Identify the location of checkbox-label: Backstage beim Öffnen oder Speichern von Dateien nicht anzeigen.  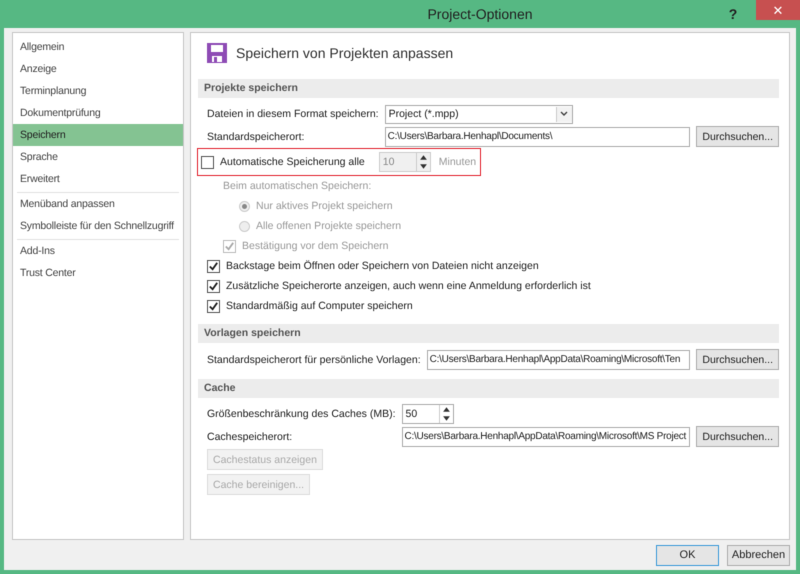
(382, 266).